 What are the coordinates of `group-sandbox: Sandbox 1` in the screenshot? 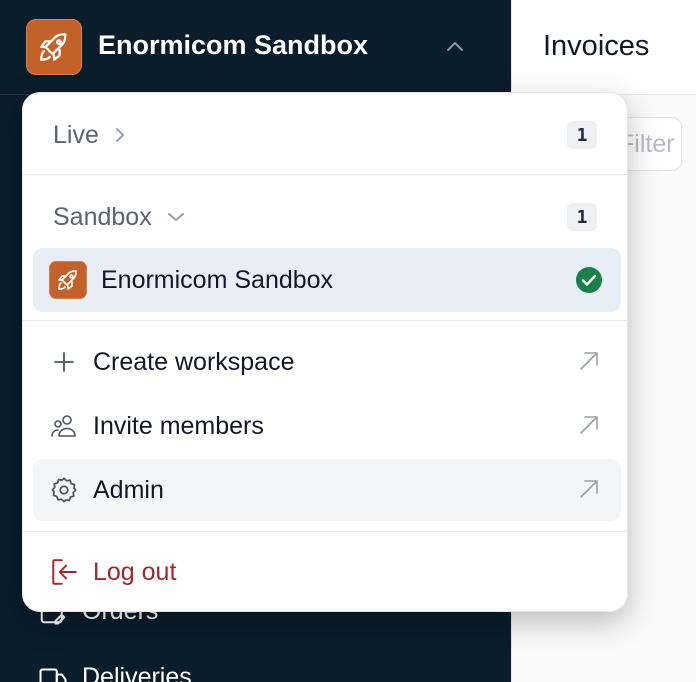 It's located at (325, 217).